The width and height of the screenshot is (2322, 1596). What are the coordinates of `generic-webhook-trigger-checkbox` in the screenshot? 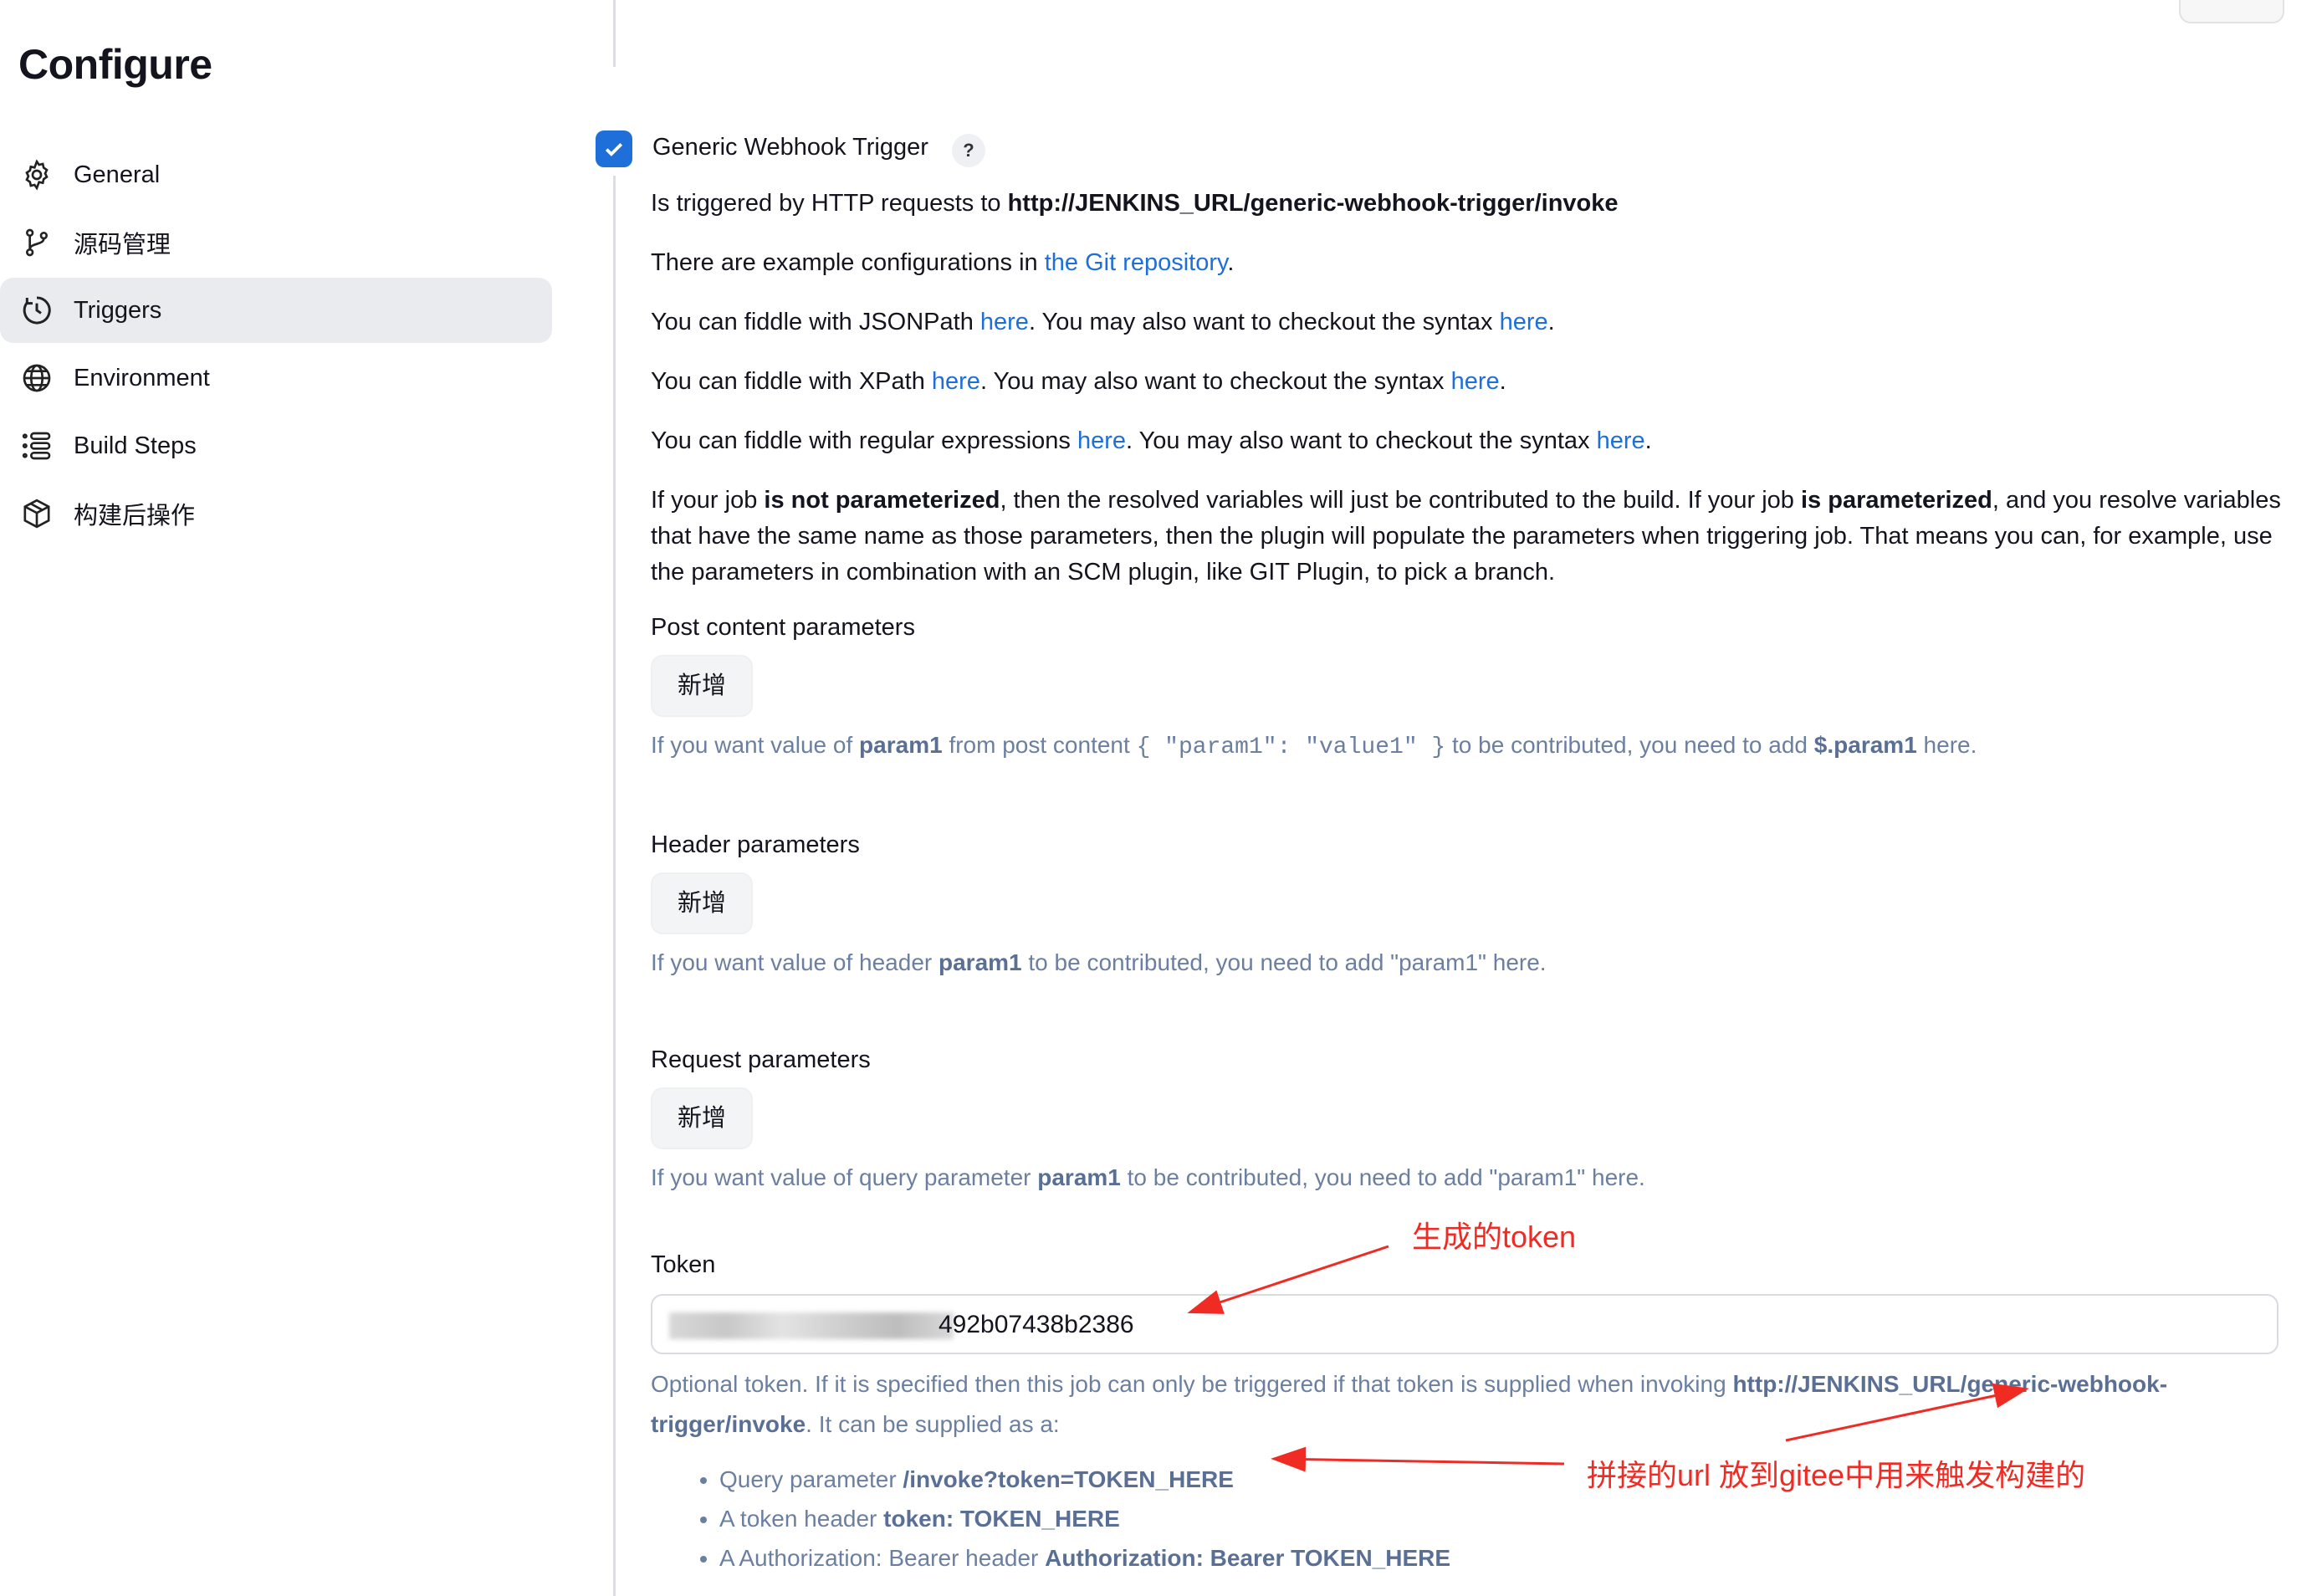 It's located at (614, 149).